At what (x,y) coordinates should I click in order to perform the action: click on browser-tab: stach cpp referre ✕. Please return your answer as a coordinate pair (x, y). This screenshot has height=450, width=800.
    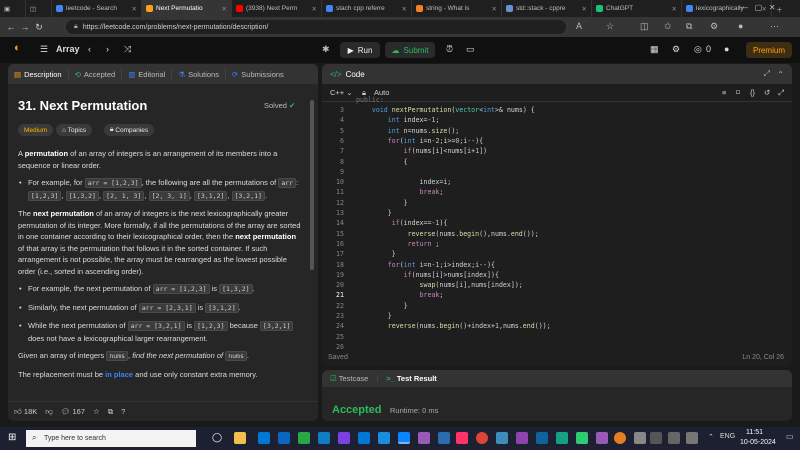
    Looking at the image, I should click on (367, 8).